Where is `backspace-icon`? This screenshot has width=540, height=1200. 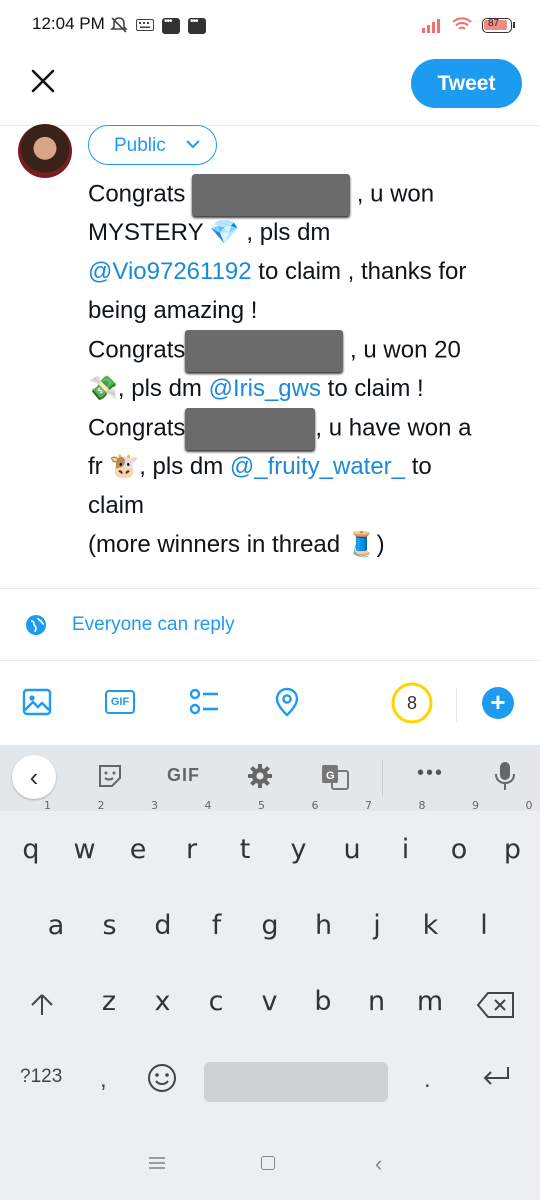
backspace-icon is located at coordinates (496, 1005).